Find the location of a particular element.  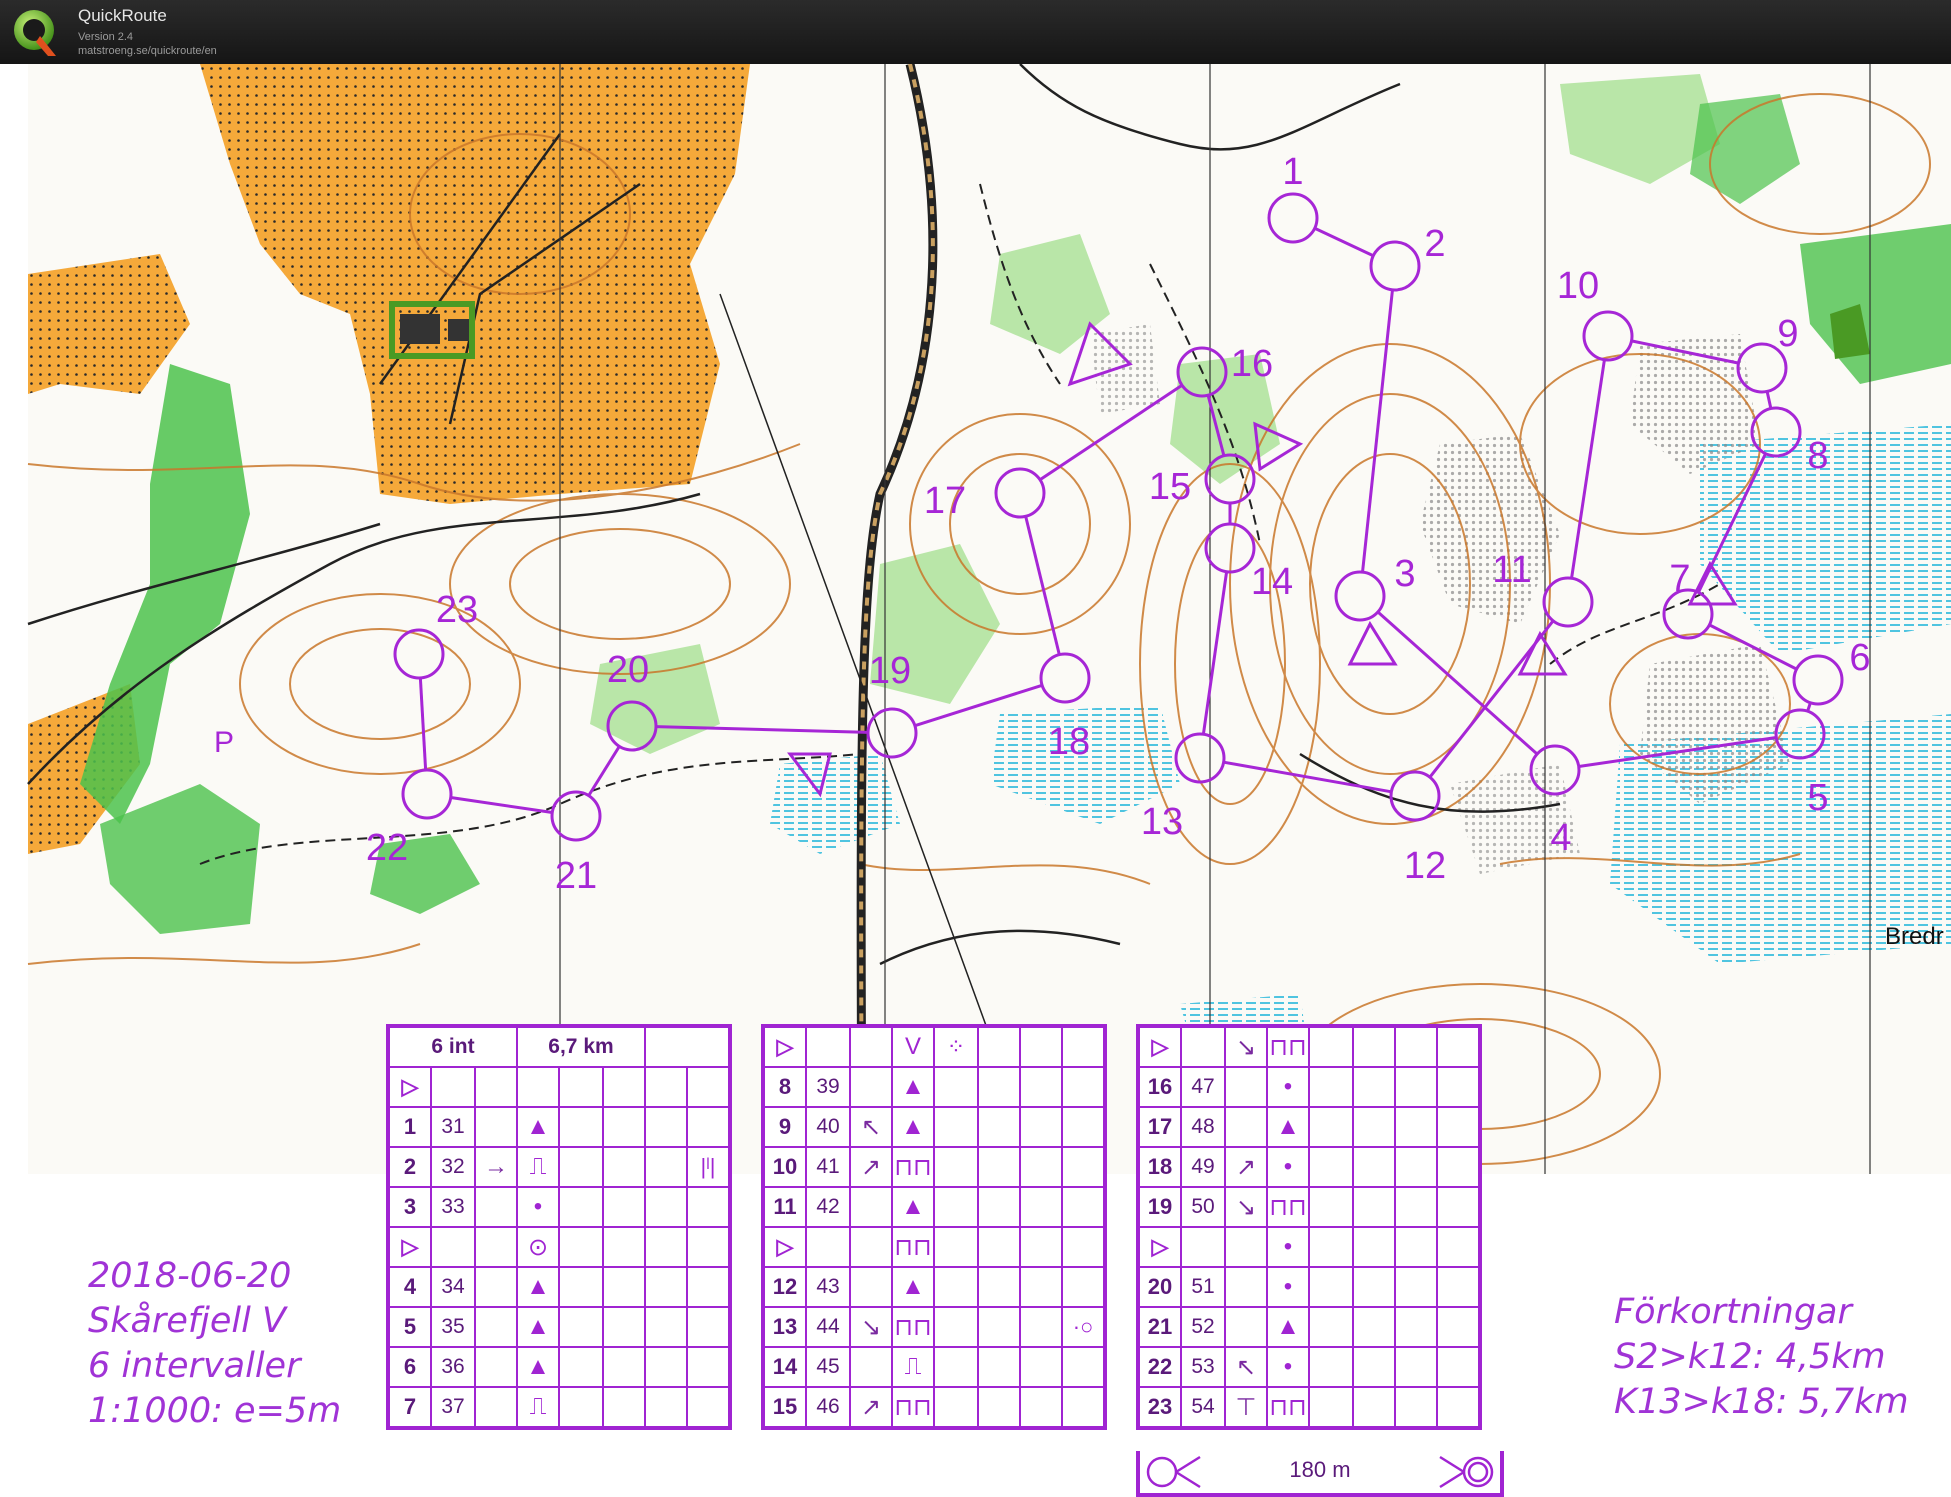

control-sequence-cell: 12 is located at coordinates (784, 1287).